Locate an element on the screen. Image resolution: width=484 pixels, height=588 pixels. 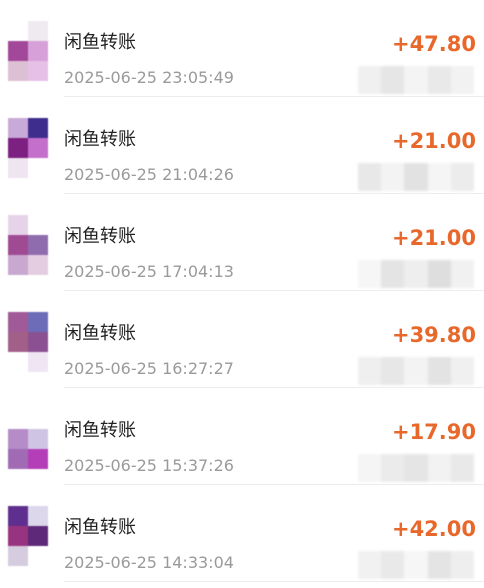
transaction-time: 2025-06-25 21:04:26 is located at coordinates (149, 174).